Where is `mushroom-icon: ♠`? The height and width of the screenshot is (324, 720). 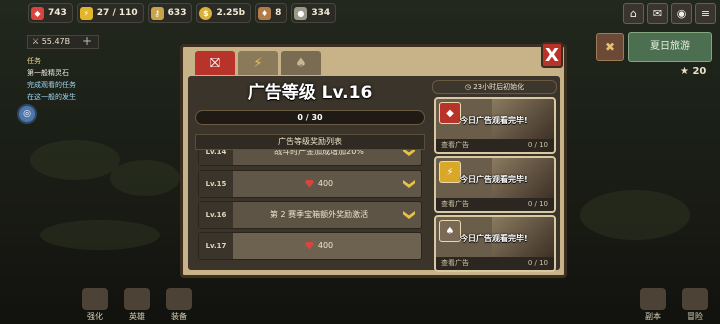 mushroom-icon: ♠ is located at coordinates (301, 63).